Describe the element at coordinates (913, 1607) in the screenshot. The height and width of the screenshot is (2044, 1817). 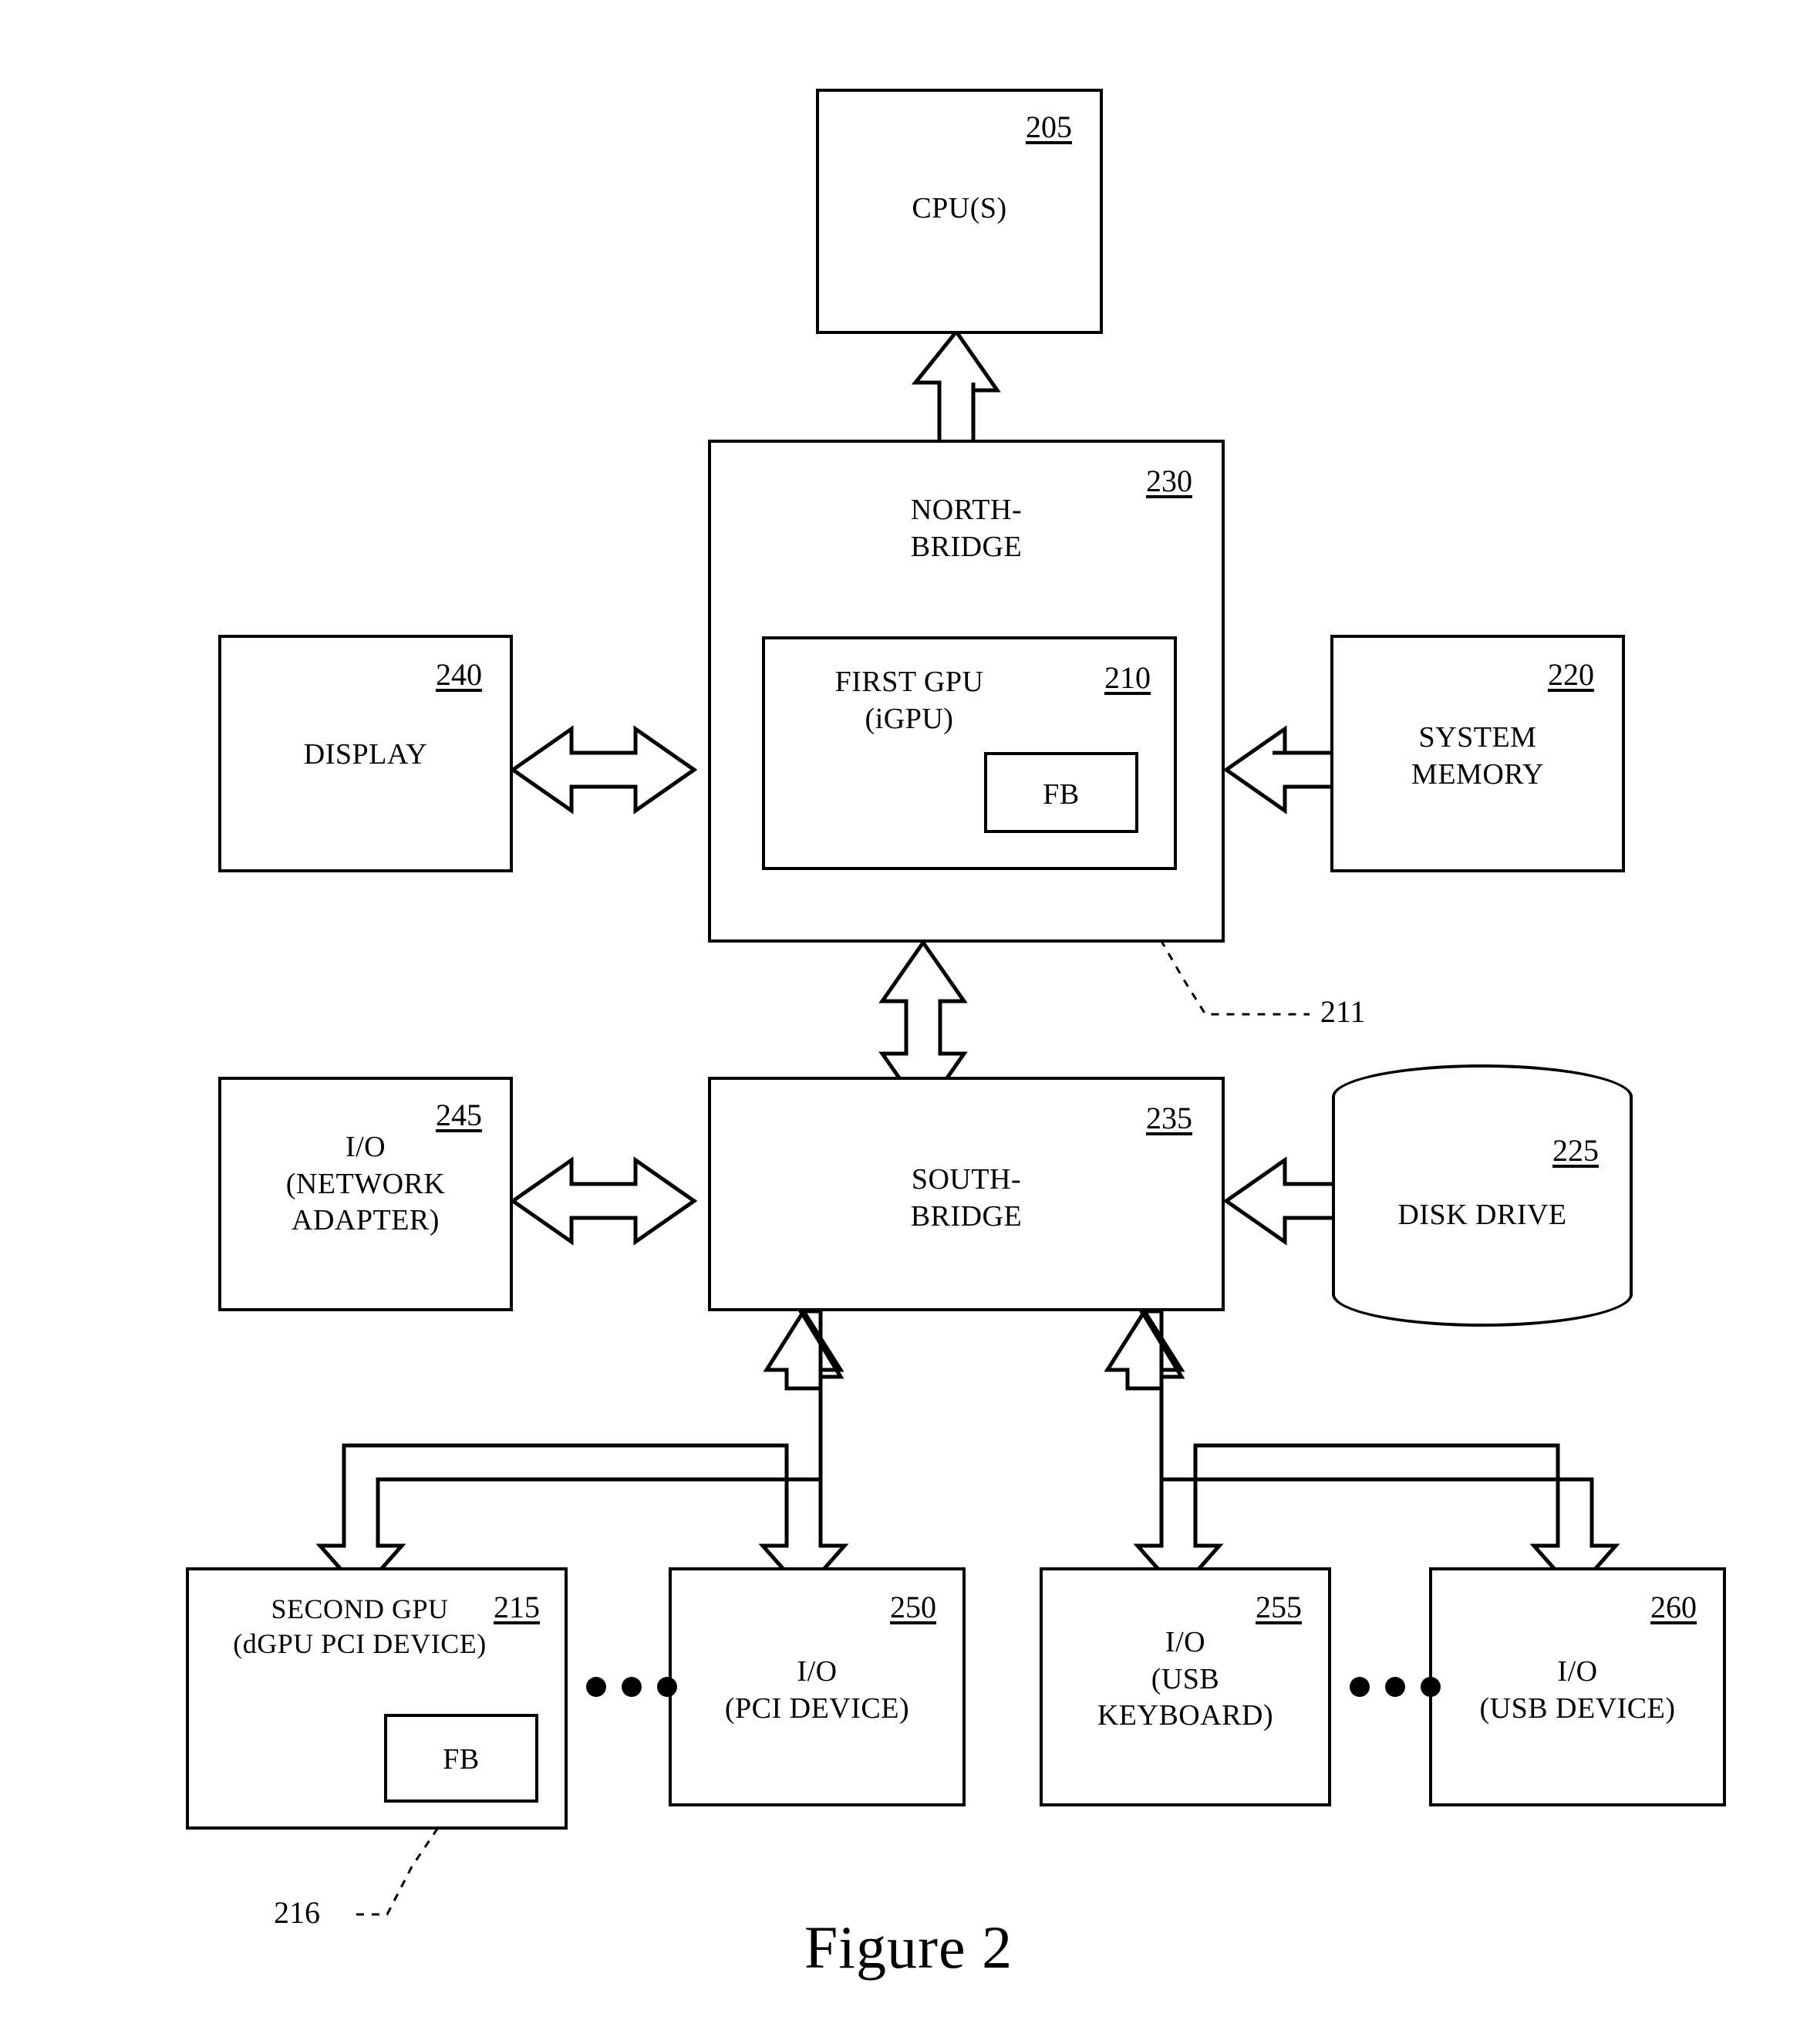
I see `ref-250: 250` at that location.